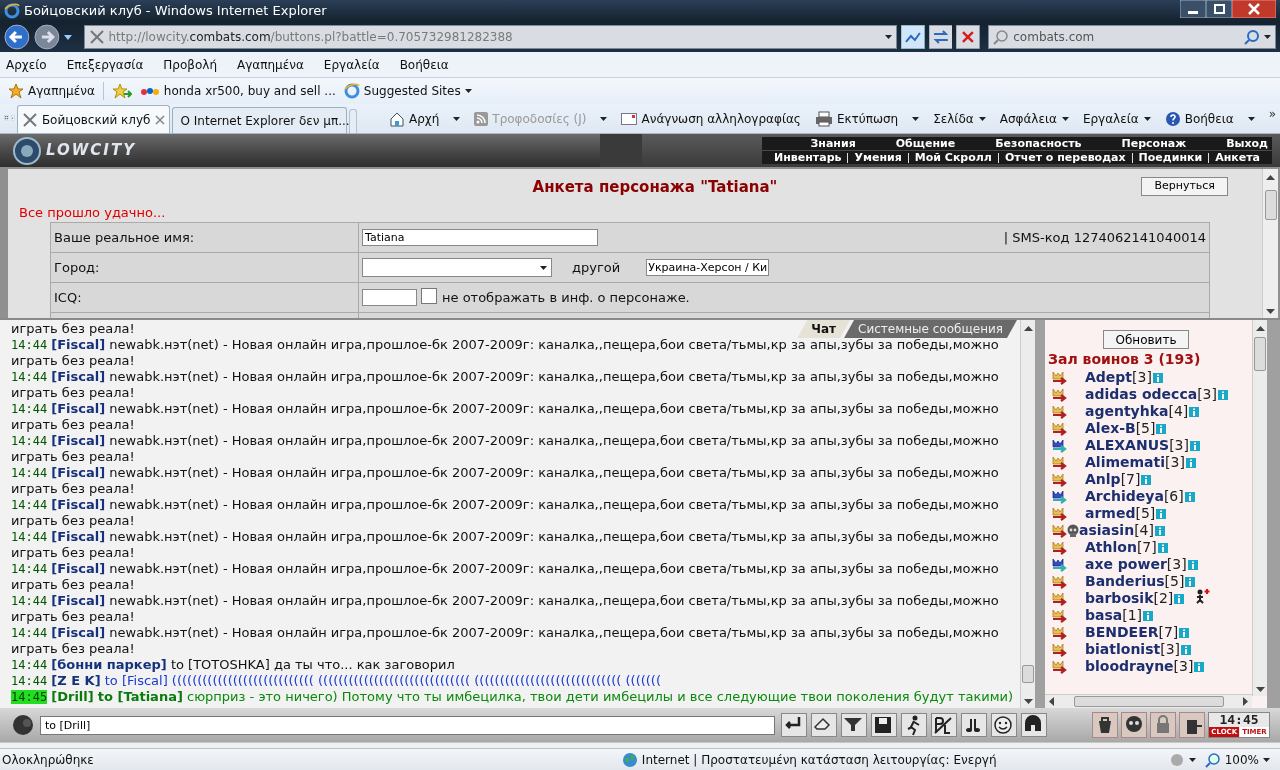  Describe the element at coordinates (105, 64) in the screenshot. I see `menu-item: Επεξεργασία` at that location.